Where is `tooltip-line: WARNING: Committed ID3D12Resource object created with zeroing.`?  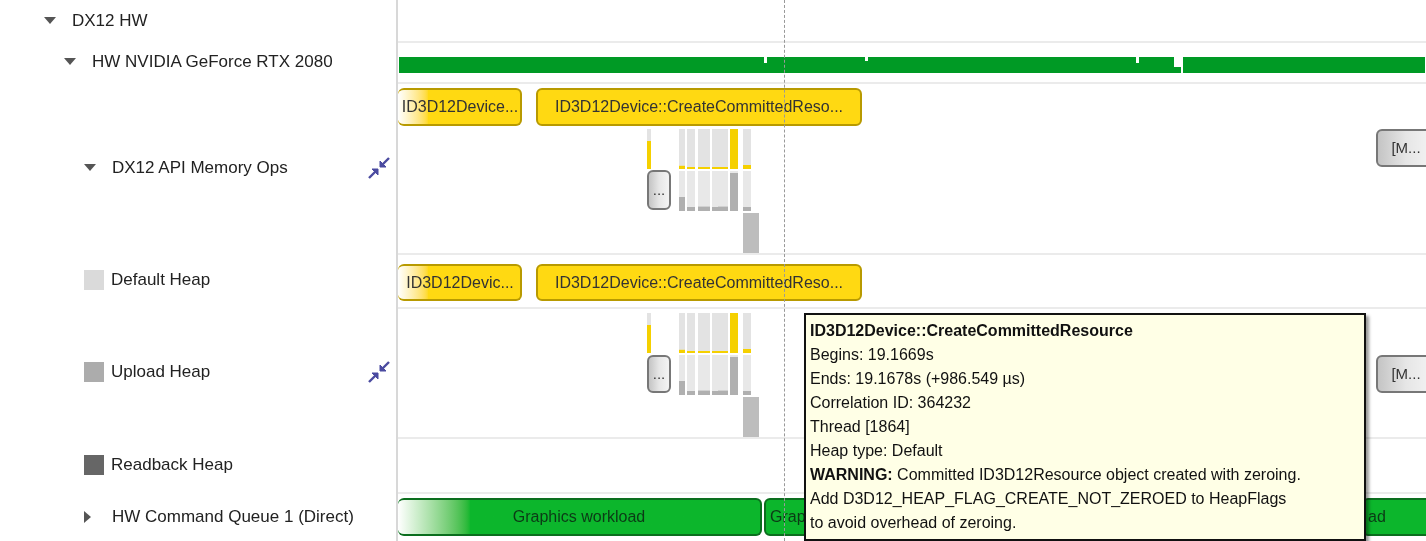 tooltip-line: WARNING: Committed ID3D12Resource object created with zeroing. is located at coordinates (1056, 475).